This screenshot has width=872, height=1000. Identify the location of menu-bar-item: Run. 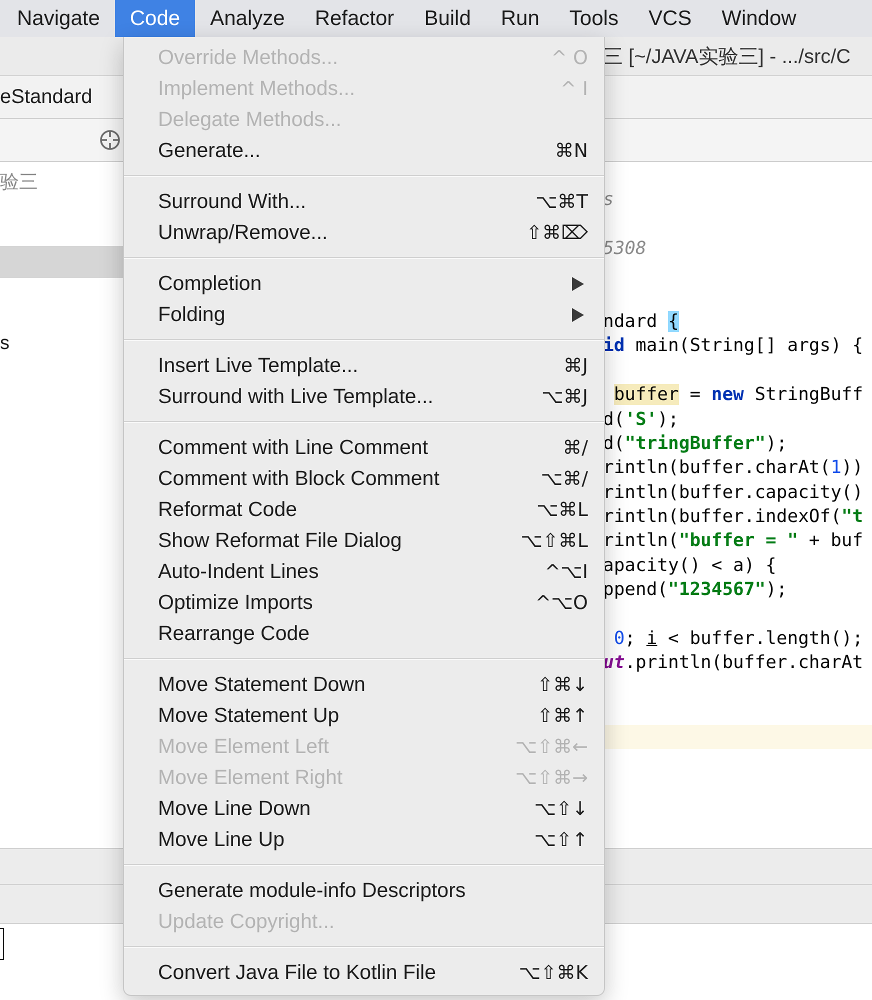
(520, 18).